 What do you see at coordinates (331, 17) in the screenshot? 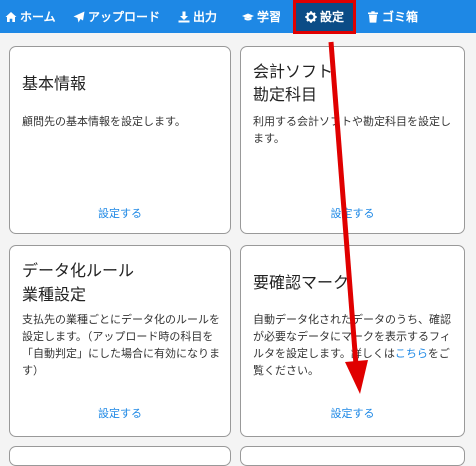
I see `nav-item-label: 設定` at bounding box center [331, 17].